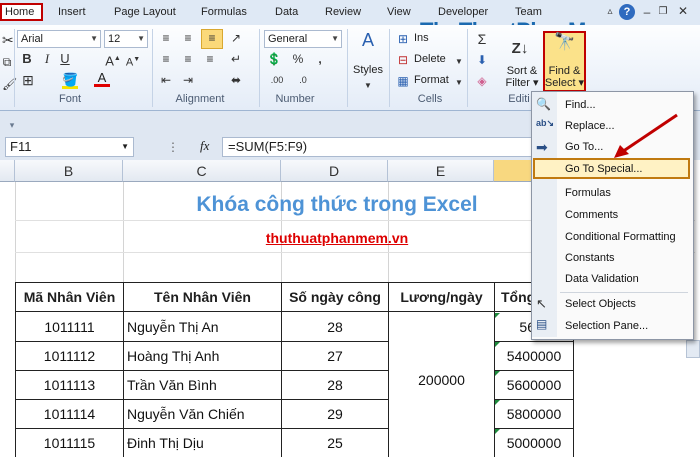 Image resolution: width=700 pixels, height=457 pixels. I want to click on cell-employee-name: Đinh Thị Dịu, so click(204, 443).